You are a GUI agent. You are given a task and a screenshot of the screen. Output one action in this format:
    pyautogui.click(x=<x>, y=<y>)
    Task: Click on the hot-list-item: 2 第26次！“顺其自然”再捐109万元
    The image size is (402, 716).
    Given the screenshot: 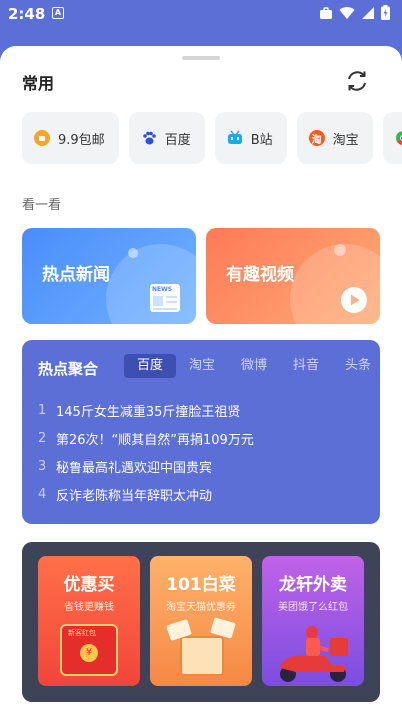 What is the action you would take?
    pyautogui.click(x=146, y=438)
    